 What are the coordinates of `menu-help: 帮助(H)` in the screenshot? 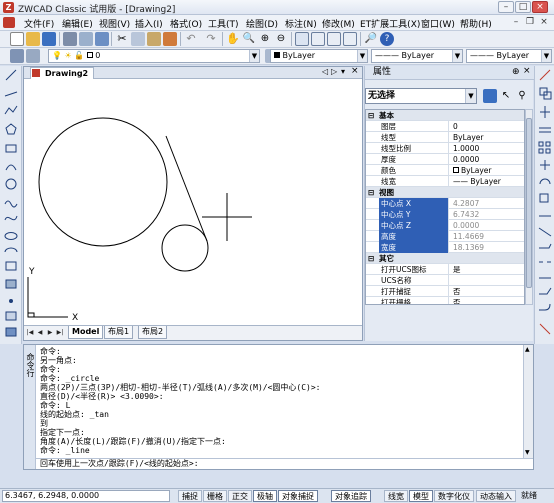 It's located at (476, 23).